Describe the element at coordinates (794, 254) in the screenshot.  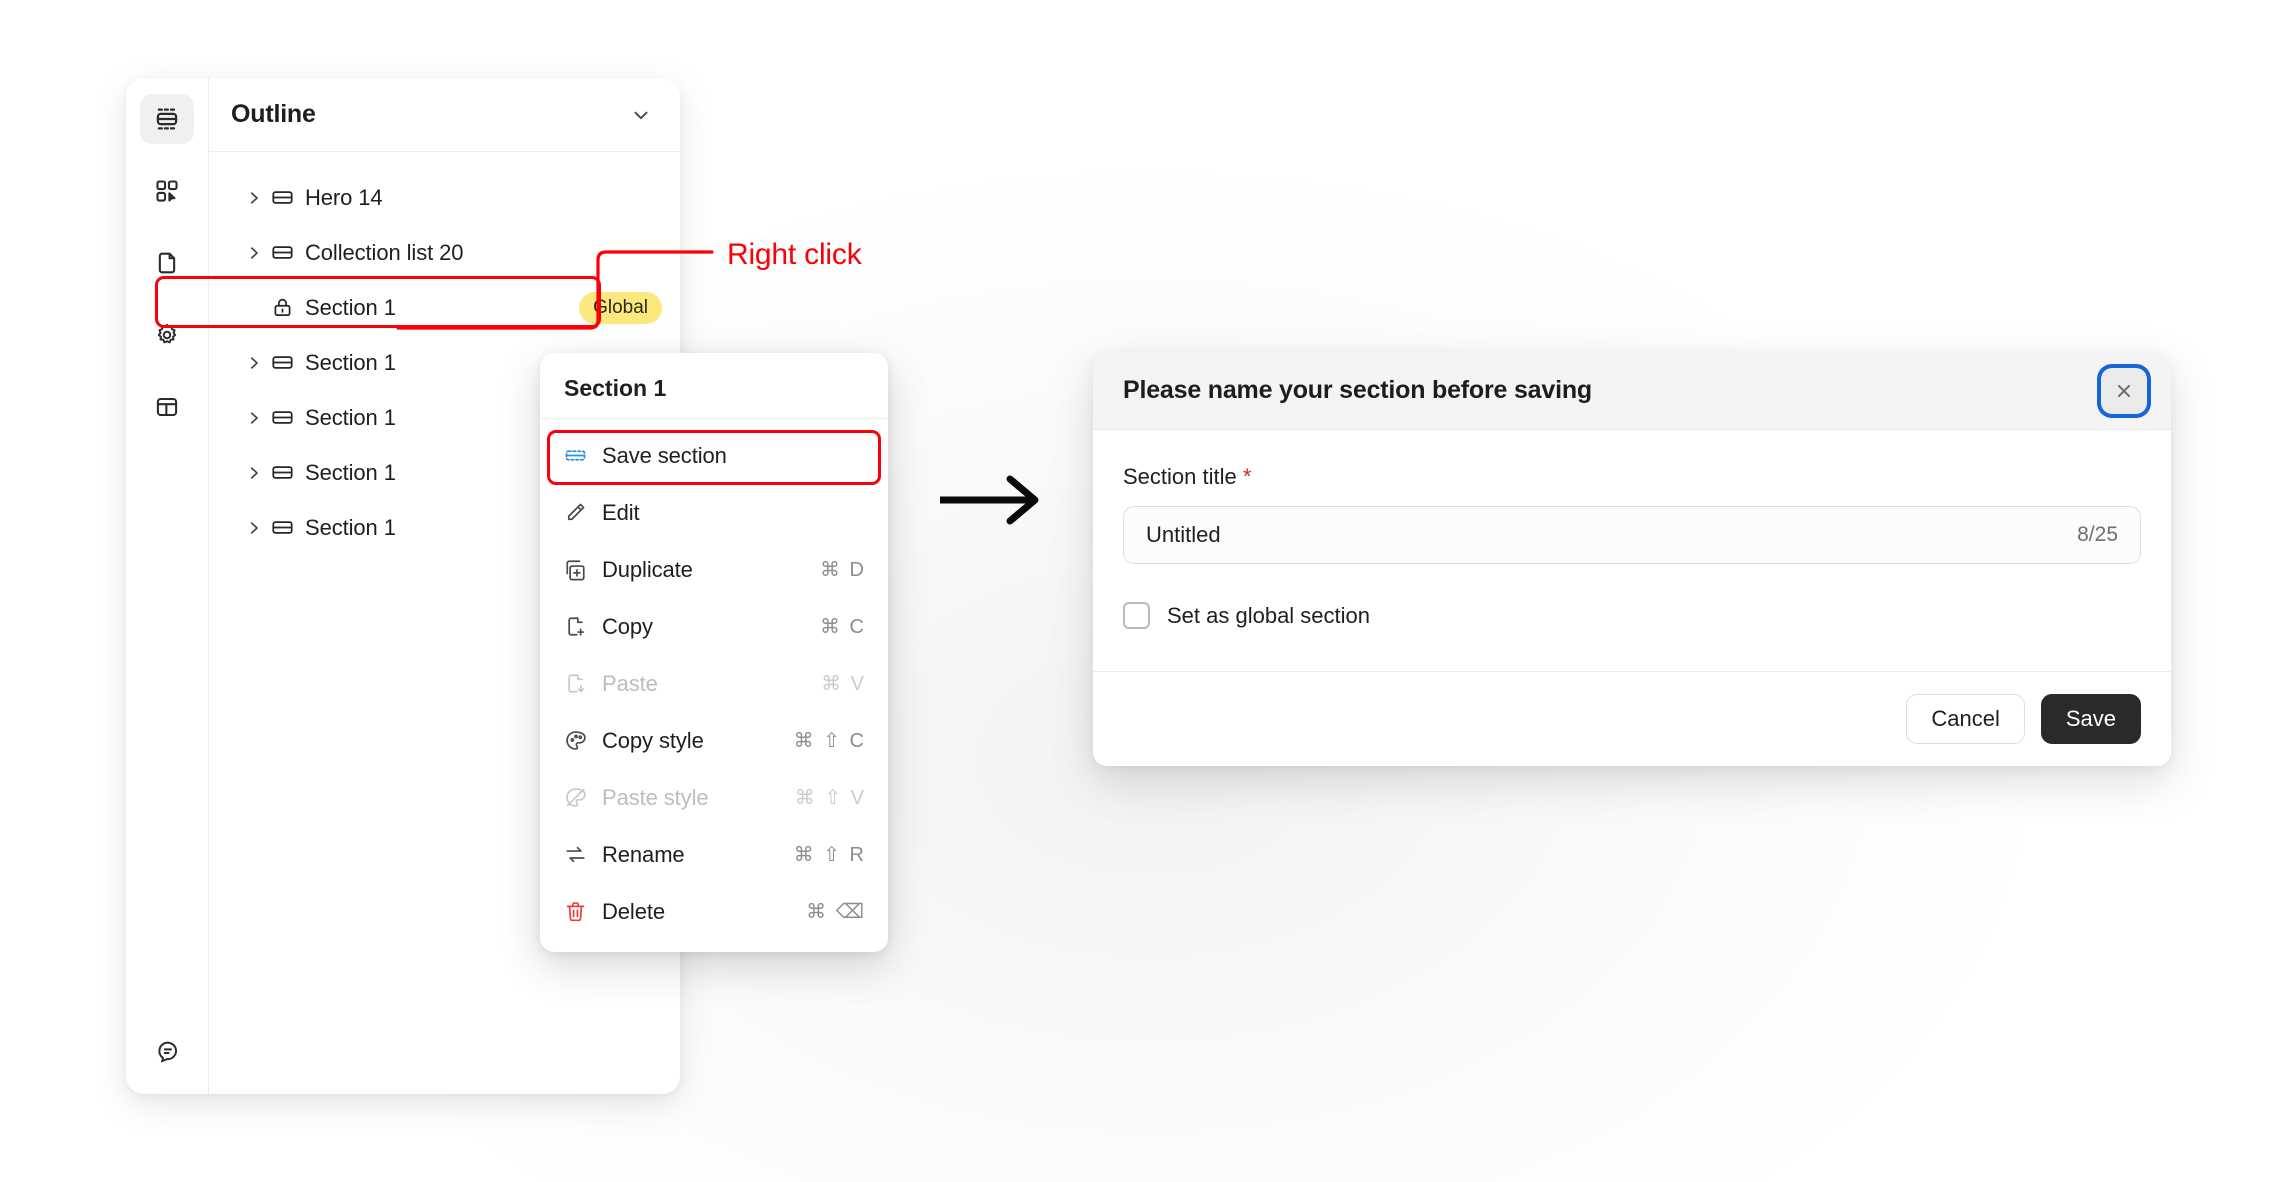
I see `right-click-annotation-label: Right click` at that location.